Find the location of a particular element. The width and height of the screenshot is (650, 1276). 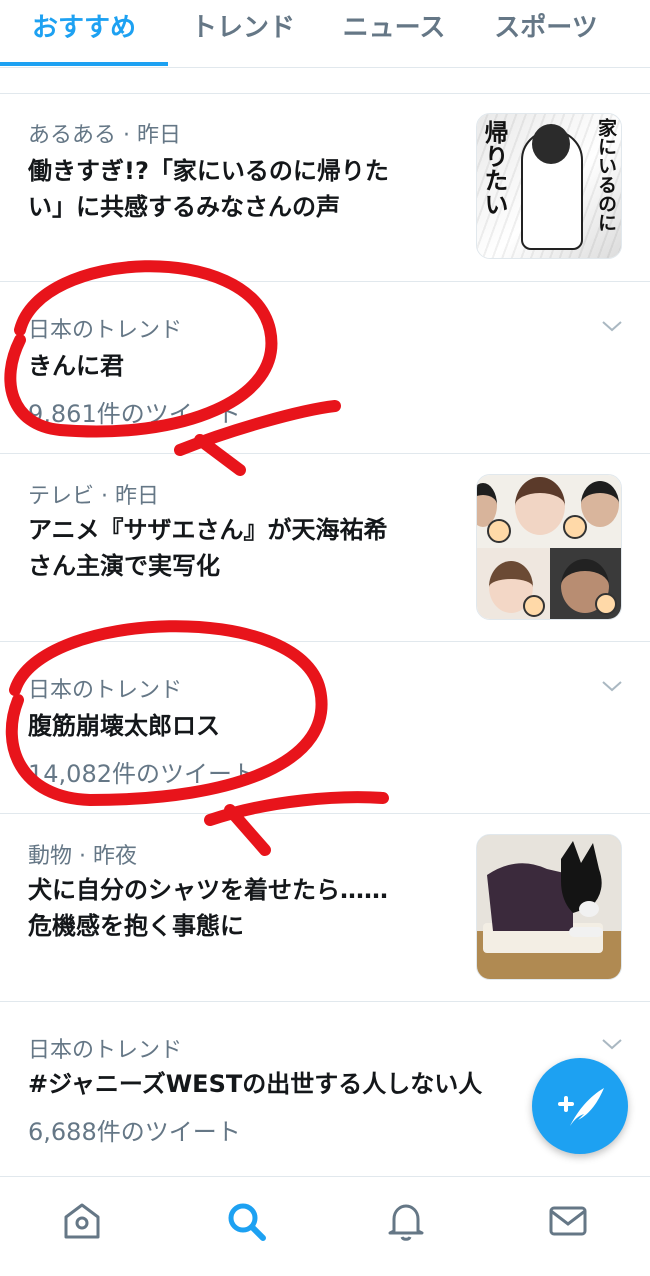

trend-name: #ジャニーズWESTの出世する人しない人 is located at coordinates (255, 1084).